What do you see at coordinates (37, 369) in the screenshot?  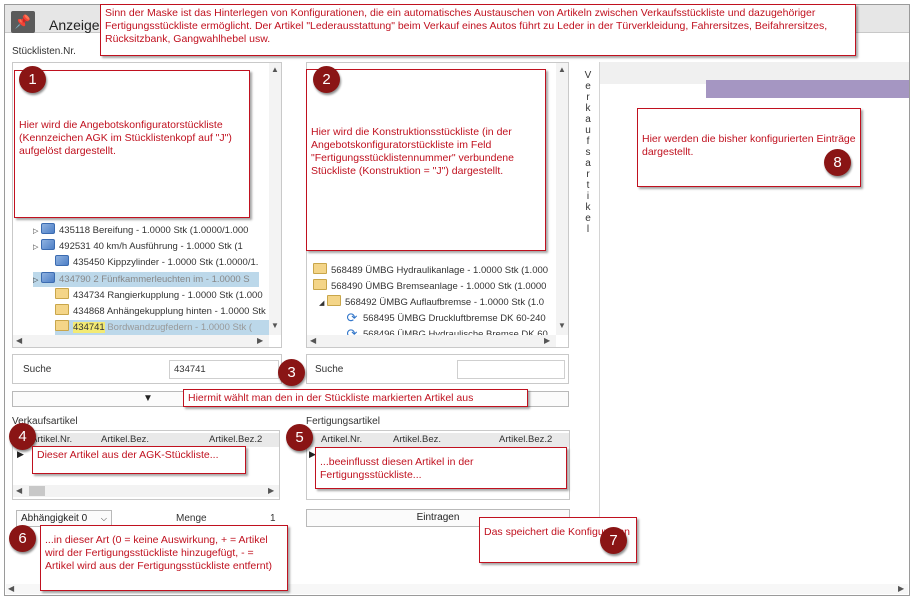 I see `search-label: Suche` at bounding box center [37, 369].